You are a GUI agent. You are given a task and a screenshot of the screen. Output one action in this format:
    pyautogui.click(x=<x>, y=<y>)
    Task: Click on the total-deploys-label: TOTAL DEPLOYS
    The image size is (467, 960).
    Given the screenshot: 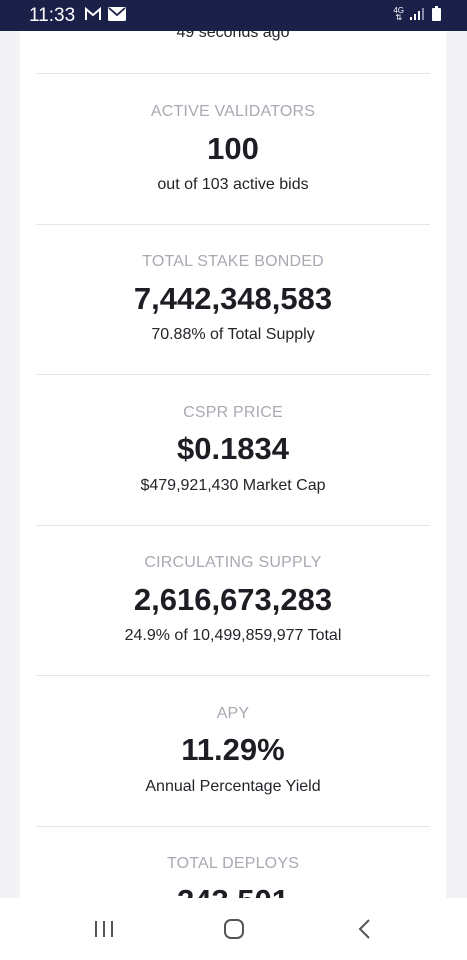 What is the action you would take?
    pyautogui.click(x=233, y=863)
    